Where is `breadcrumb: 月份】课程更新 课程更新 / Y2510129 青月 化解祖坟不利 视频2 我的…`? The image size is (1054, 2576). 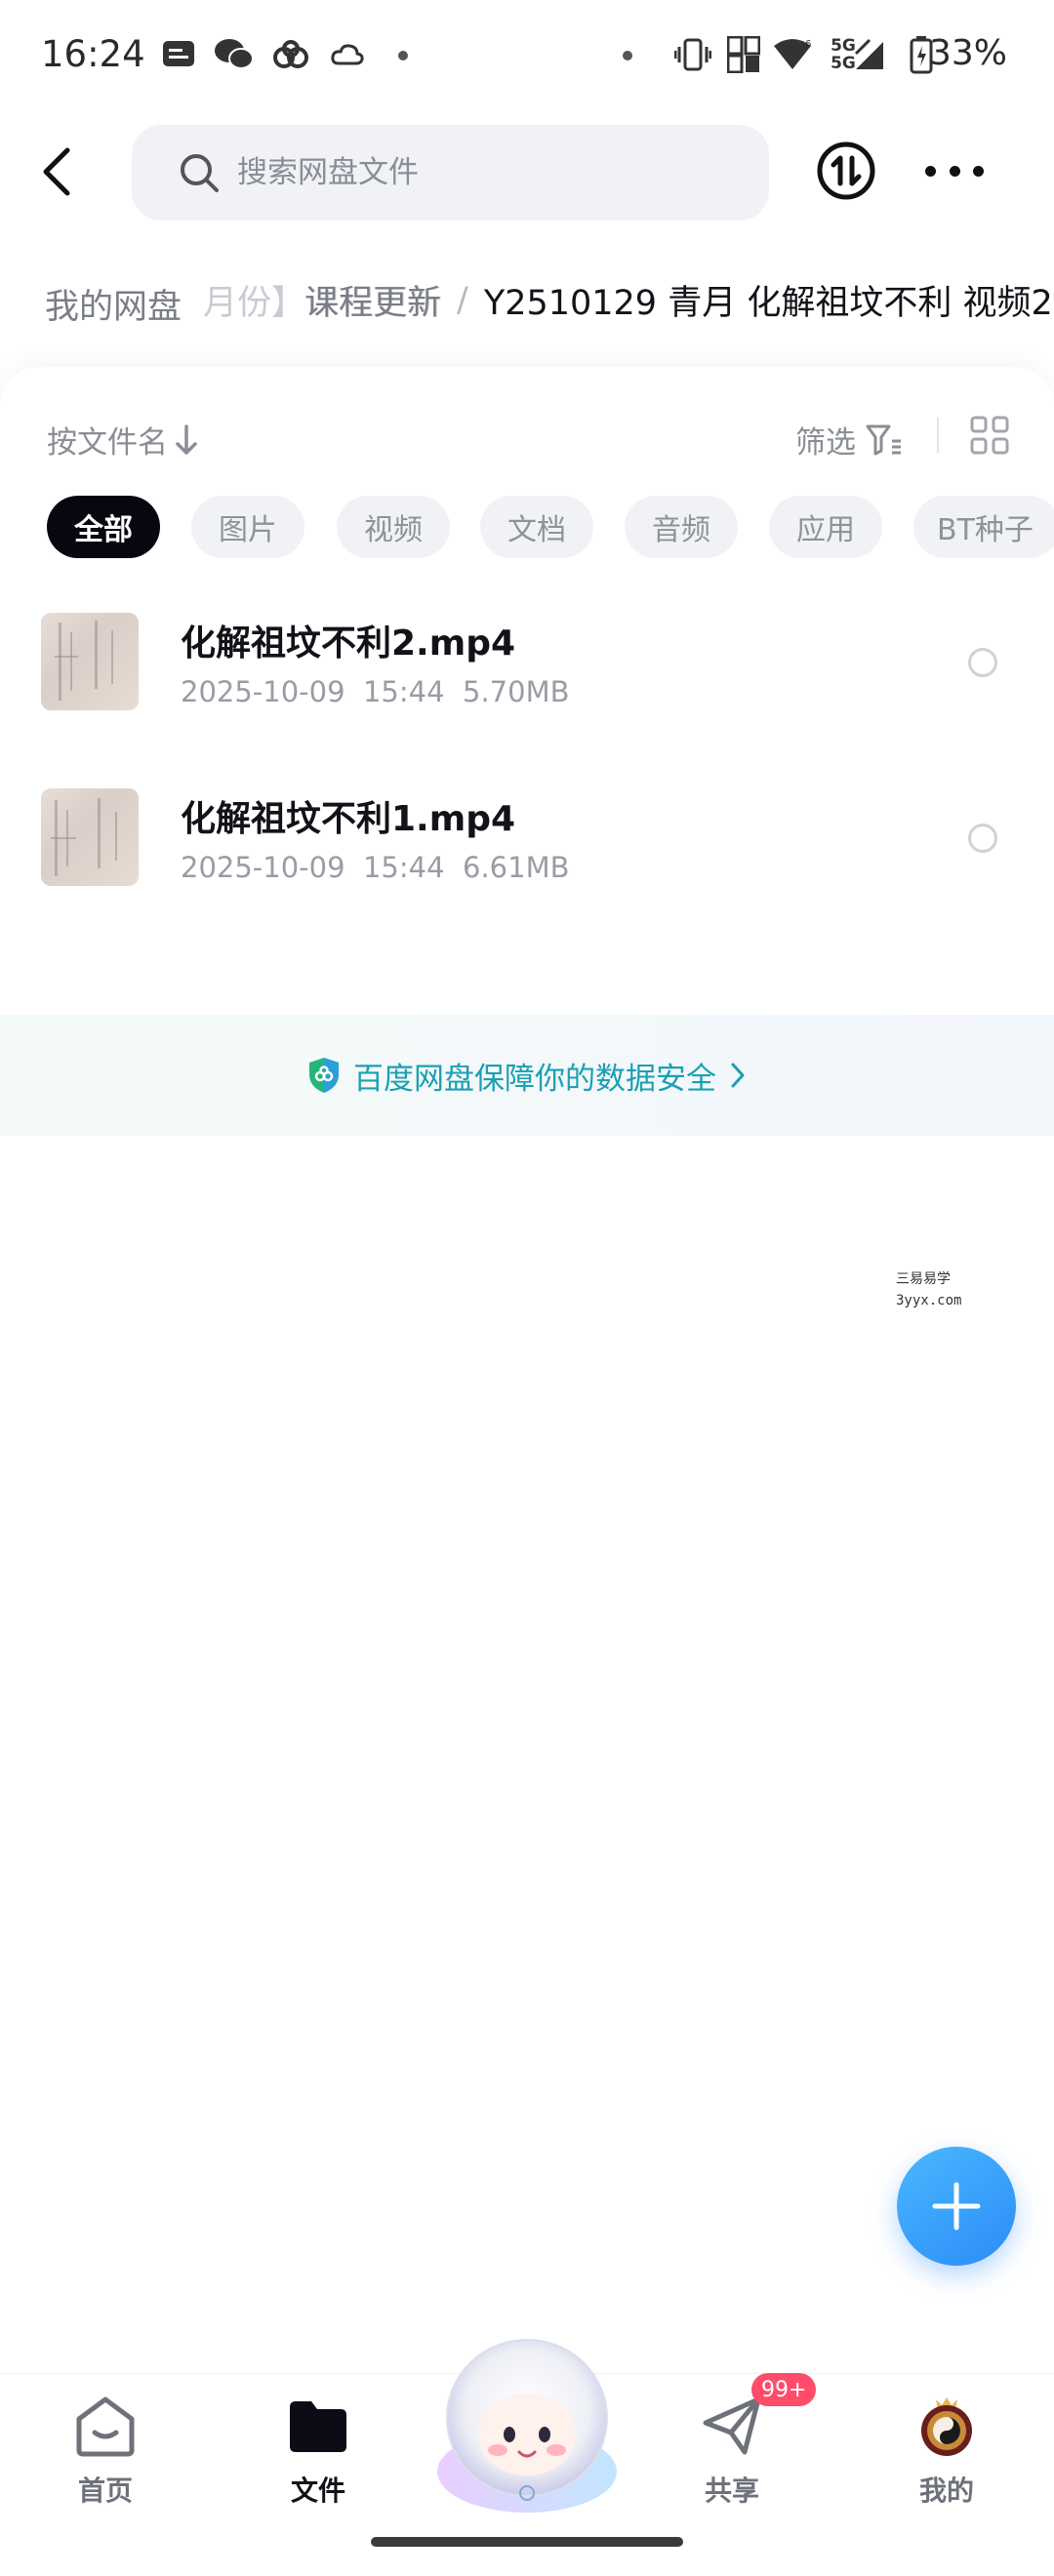
breadcrumb: 月份】课程更新 课程更新 / Y2510129 青月 化解祖坟不利 视频2 我的… is located at coordinates (527, 303).